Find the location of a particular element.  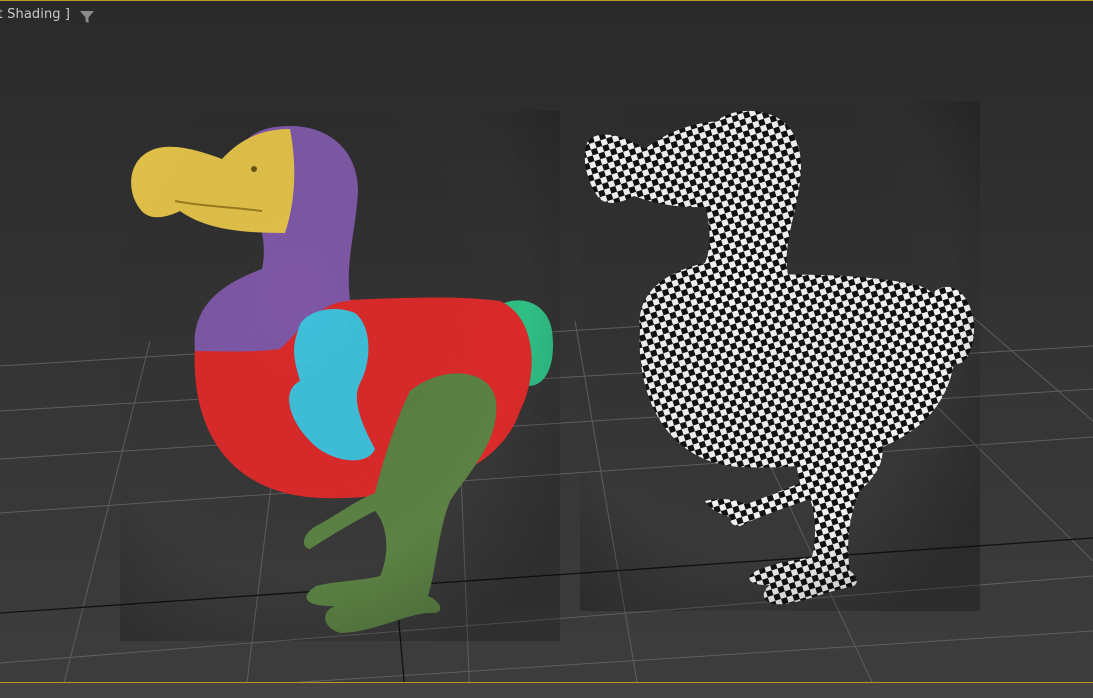

filter-icon is located at coordinates (87, 17).